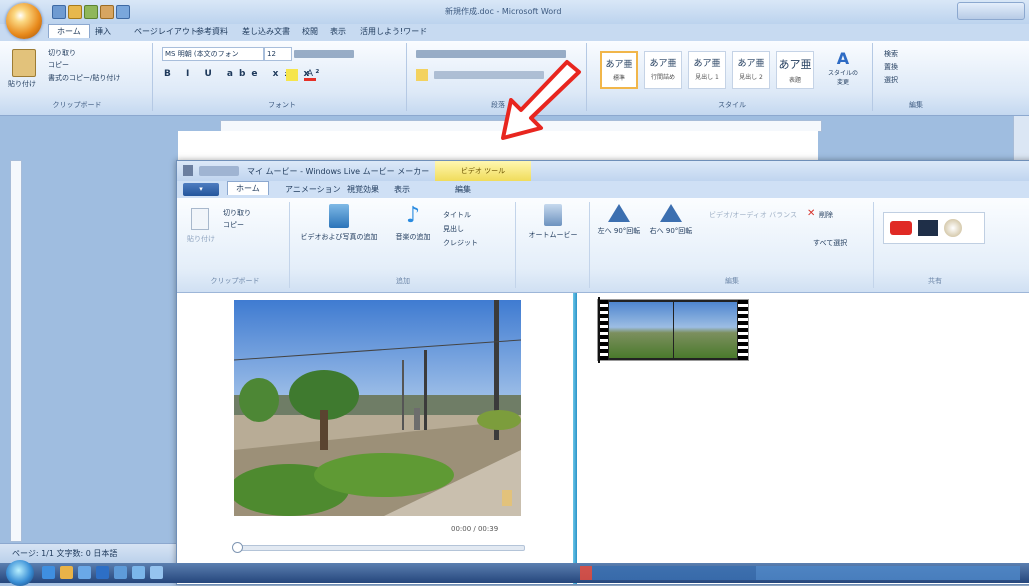 This screenshot has width=1029, height=586. What do you see at coordinates (123, 12) in the screenshot?
I see `qat-customize-icon` at bounding box center [123, 12].